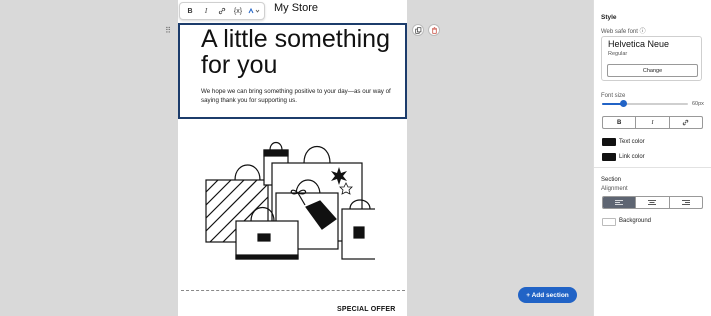 This screenshot has width=711, height=316. Describe the element at coordinates (635, 221) in the screenshot. I see `background-label: Background` at that location.